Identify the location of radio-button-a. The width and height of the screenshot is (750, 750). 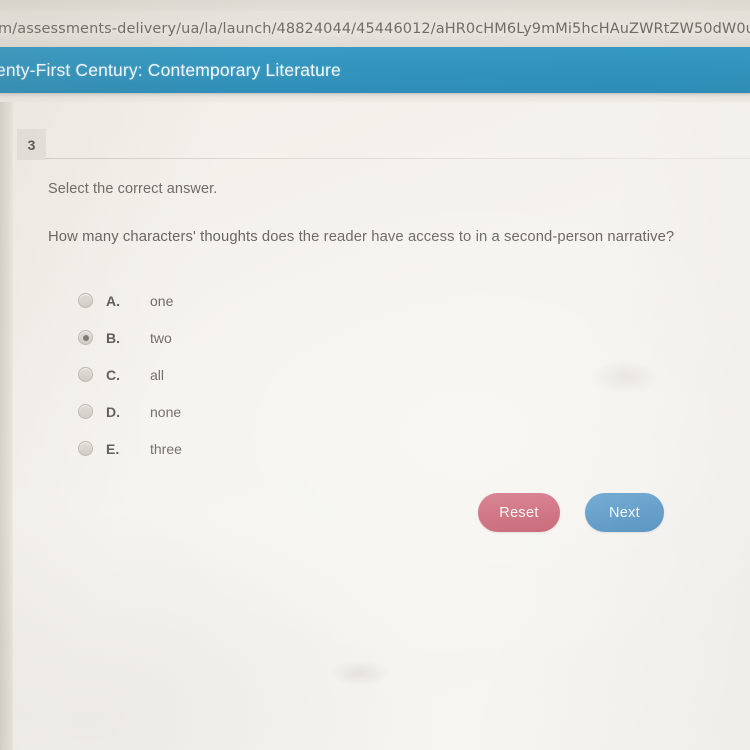
(85, 300).